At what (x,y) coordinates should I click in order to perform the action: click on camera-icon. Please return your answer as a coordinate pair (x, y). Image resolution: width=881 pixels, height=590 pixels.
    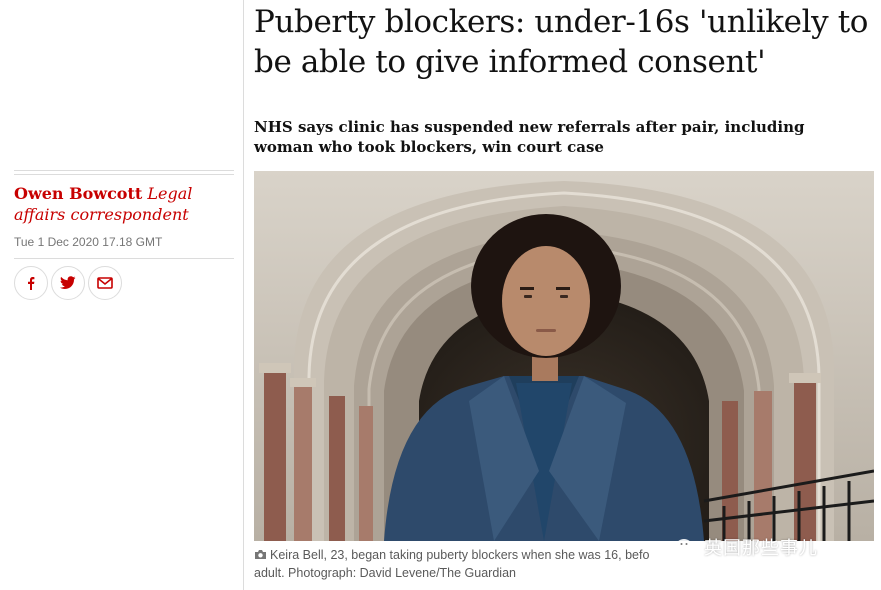
    Looking at the image, I should click on (260, 554).